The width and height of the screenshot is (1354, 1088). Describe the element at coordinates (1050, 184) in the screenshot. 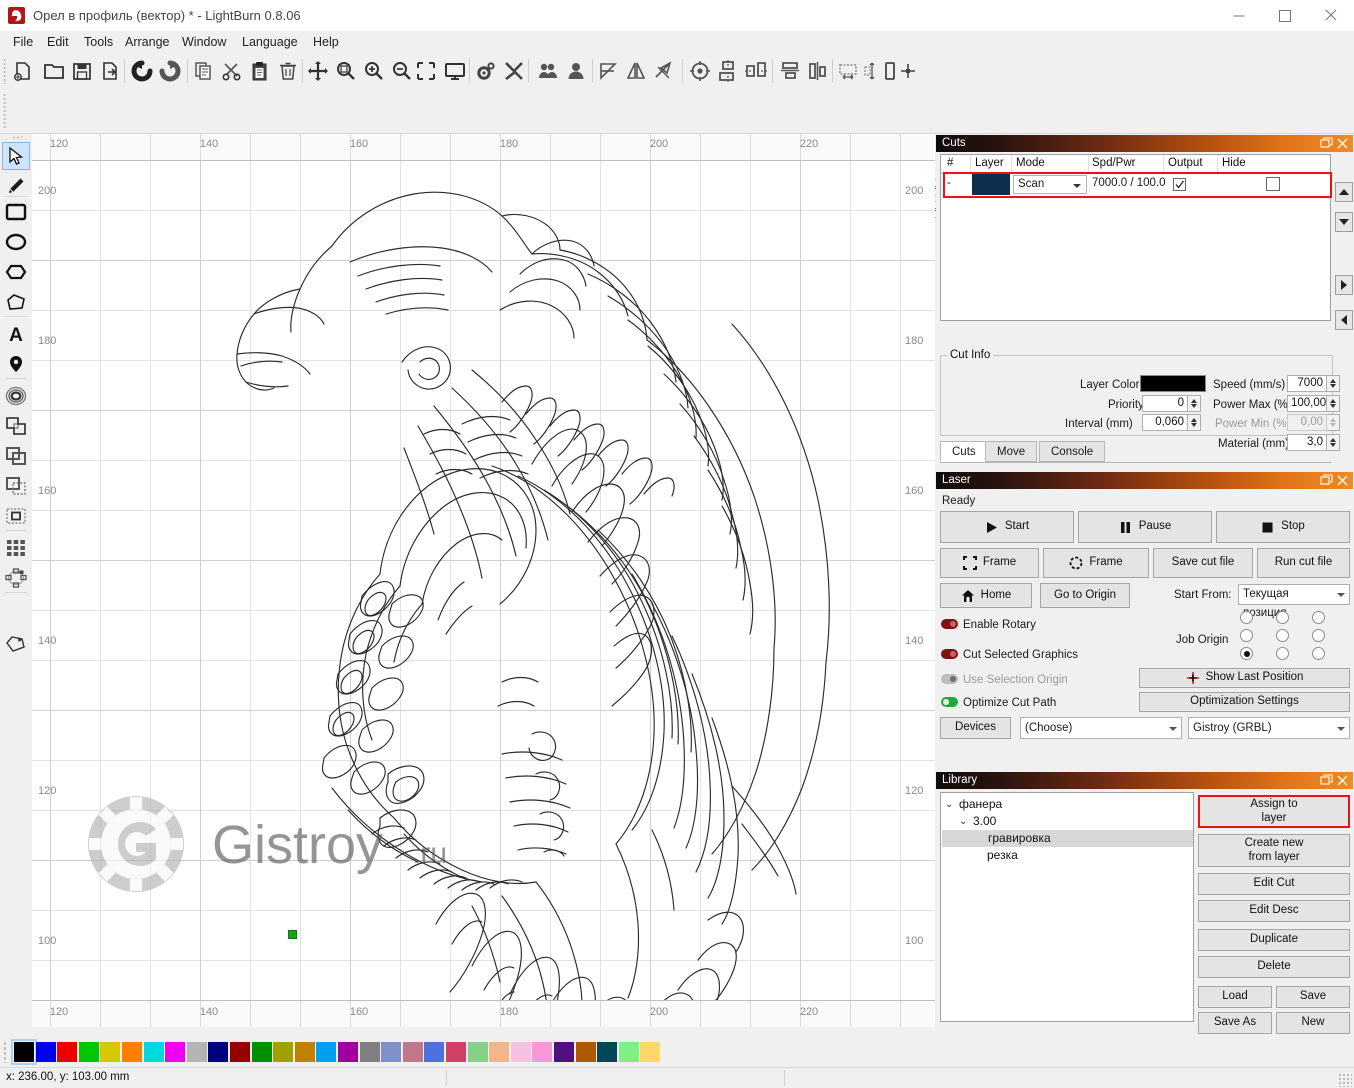

I see `row-mode-select: Scan` at that location.